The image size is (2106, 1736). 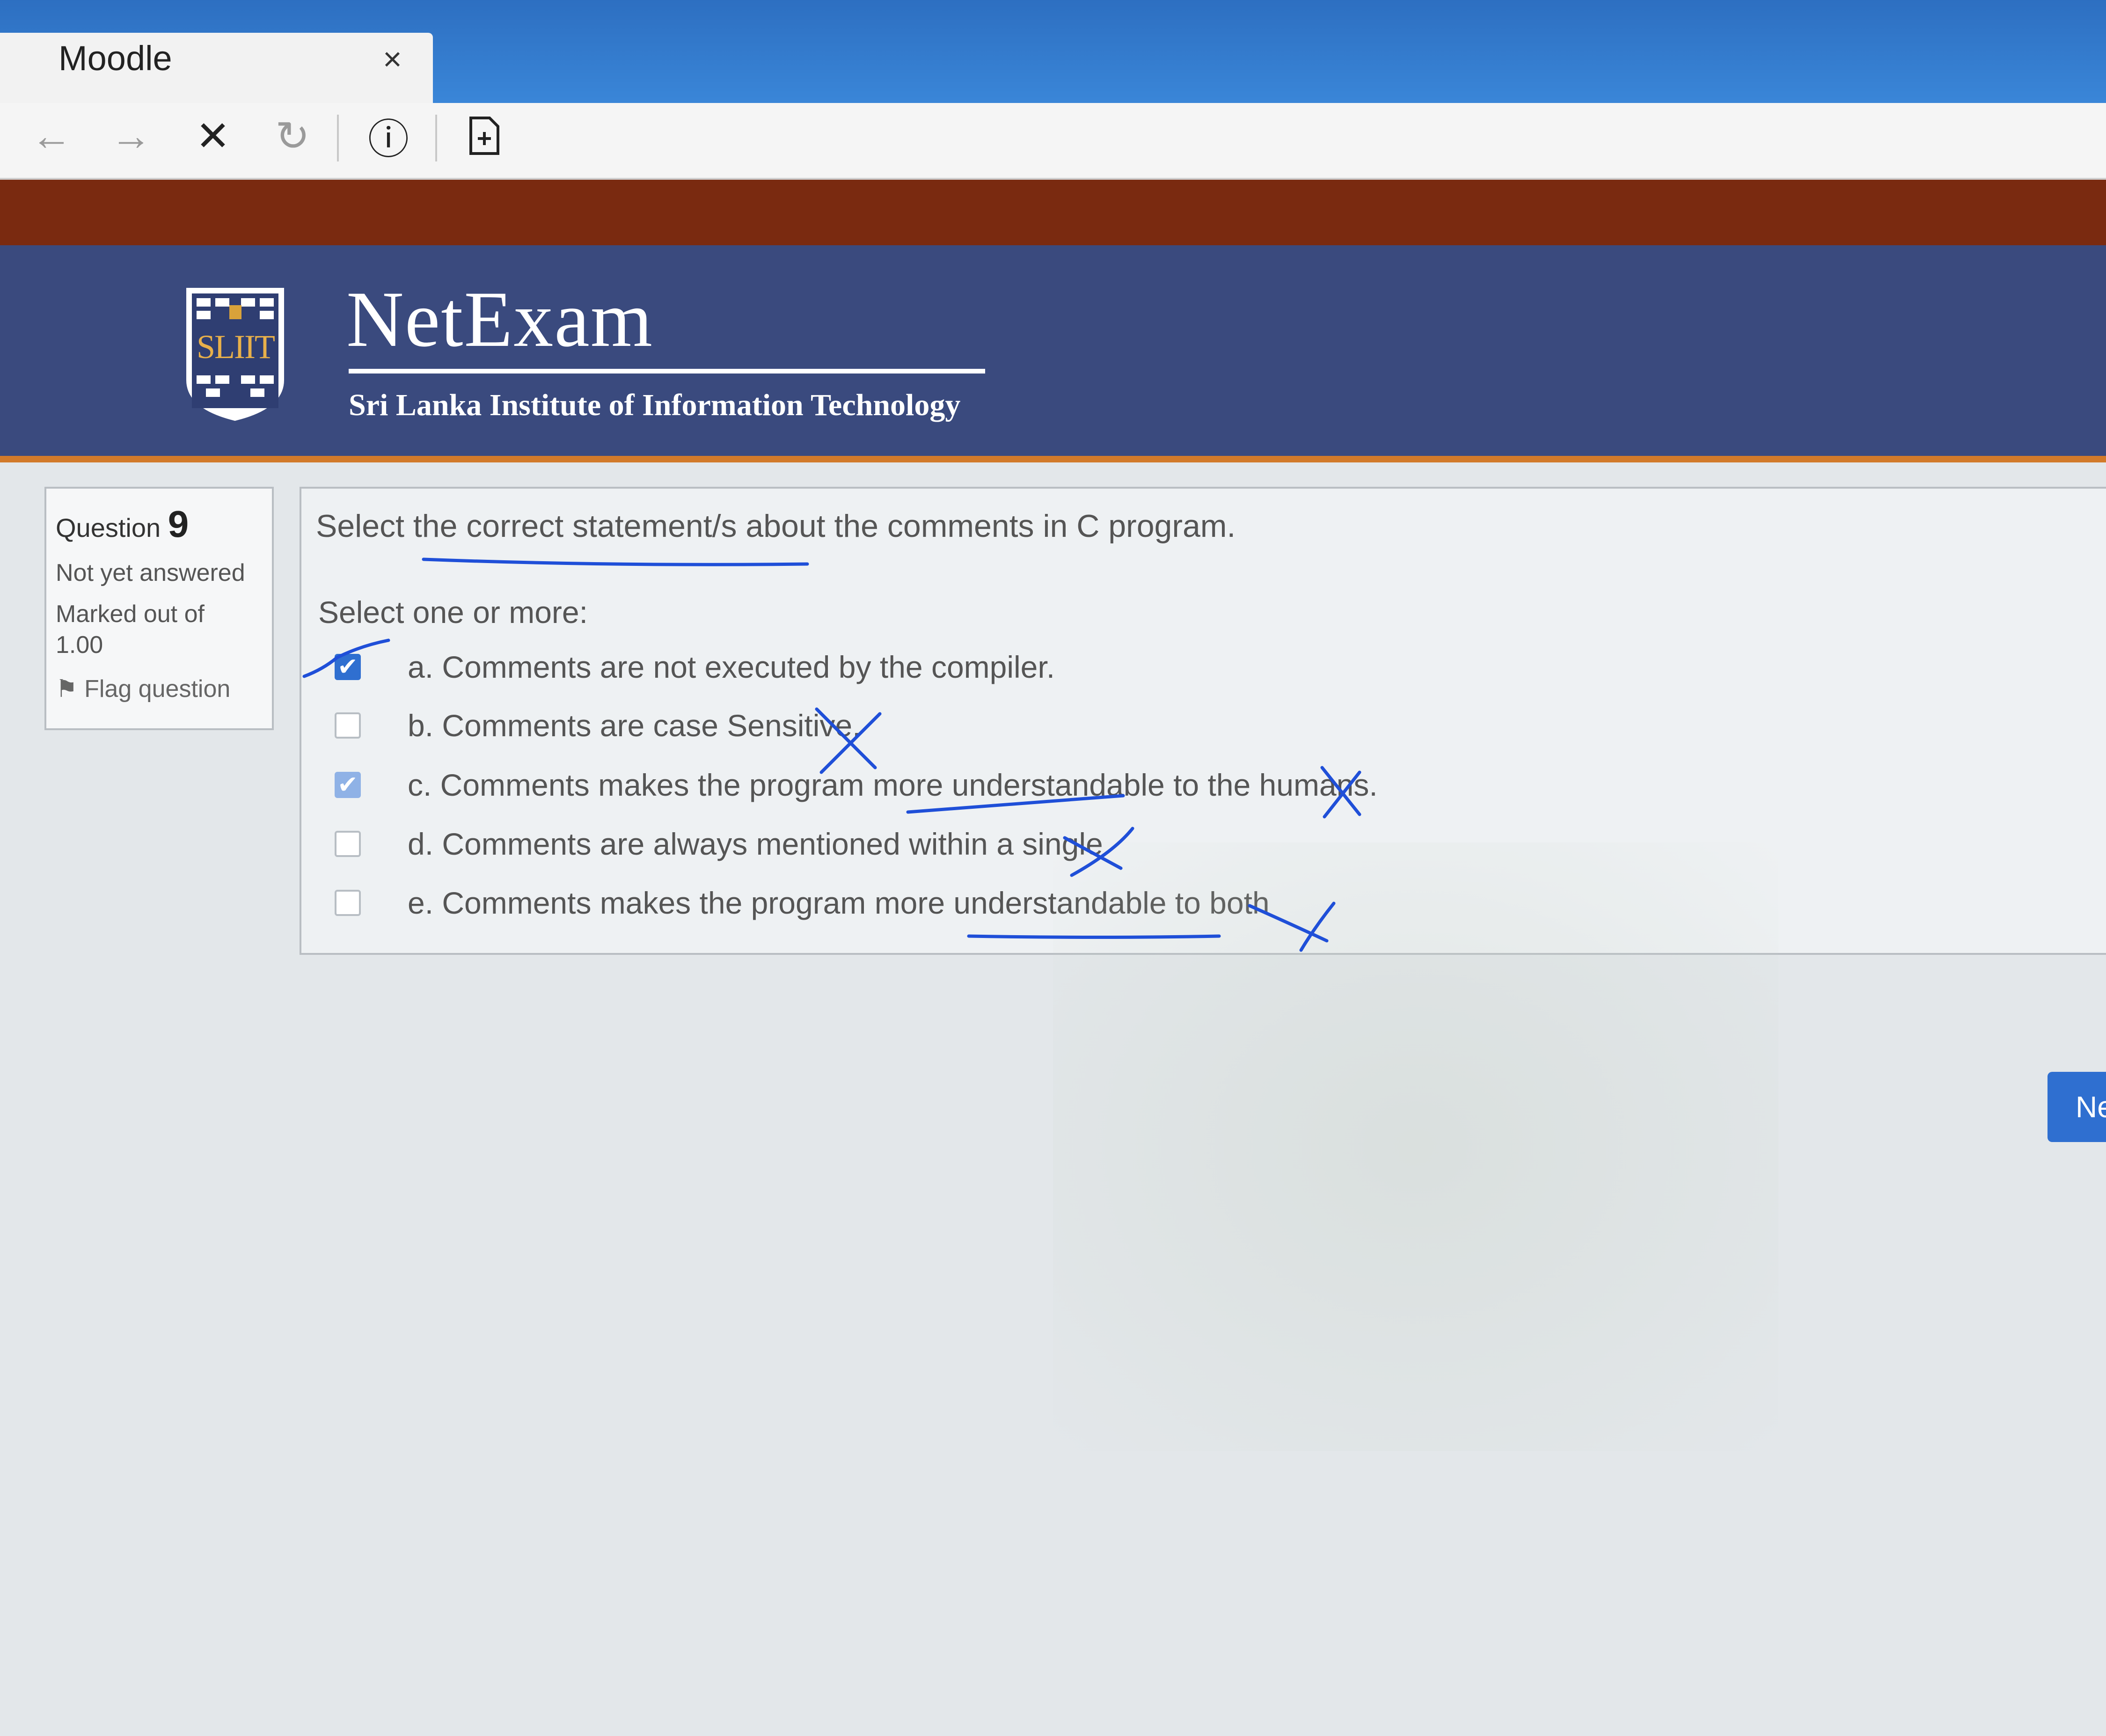 I want to click on tab-title: Moodle, so click(x=115, y=58).